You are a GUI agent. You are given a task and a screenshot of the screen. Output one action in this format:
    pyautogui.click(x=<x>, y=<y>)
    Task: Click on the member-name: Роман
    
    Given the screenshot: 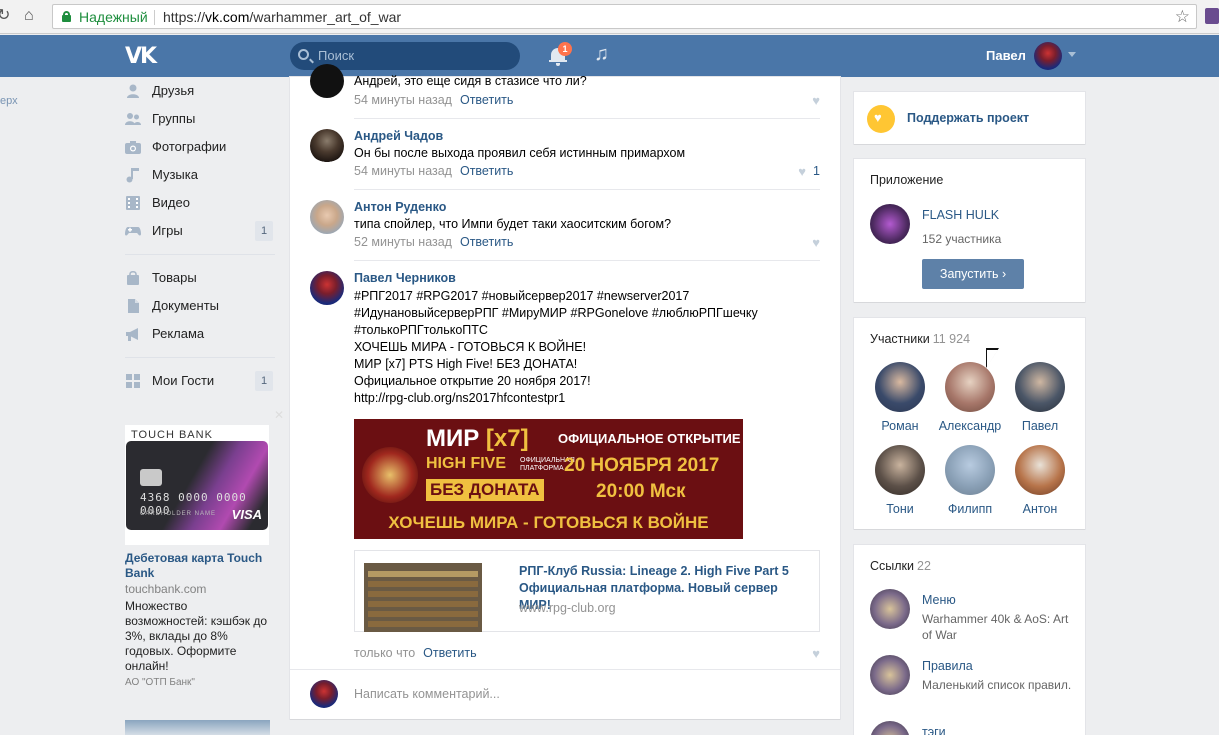 What is the action you would take?
    pyautogui.click(x=900, y=426)
    